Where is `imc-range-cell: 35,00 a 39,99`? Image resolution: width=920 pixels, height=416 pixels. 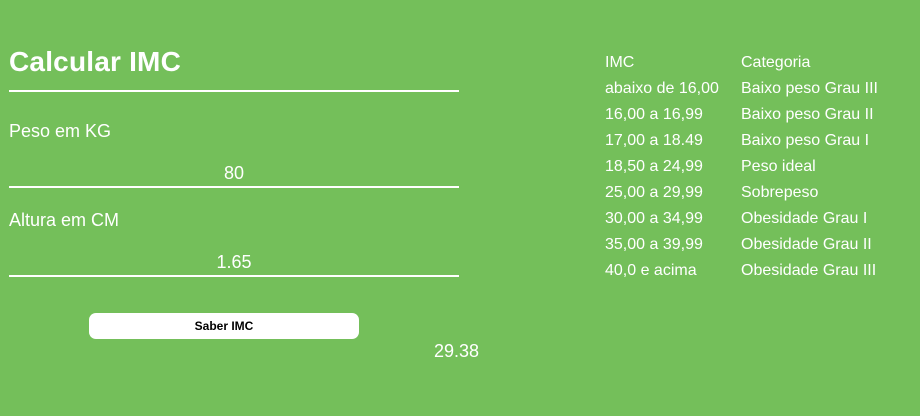 imc-range-cell: 35,00 a 39,99 is located at coordinates (654, 244).